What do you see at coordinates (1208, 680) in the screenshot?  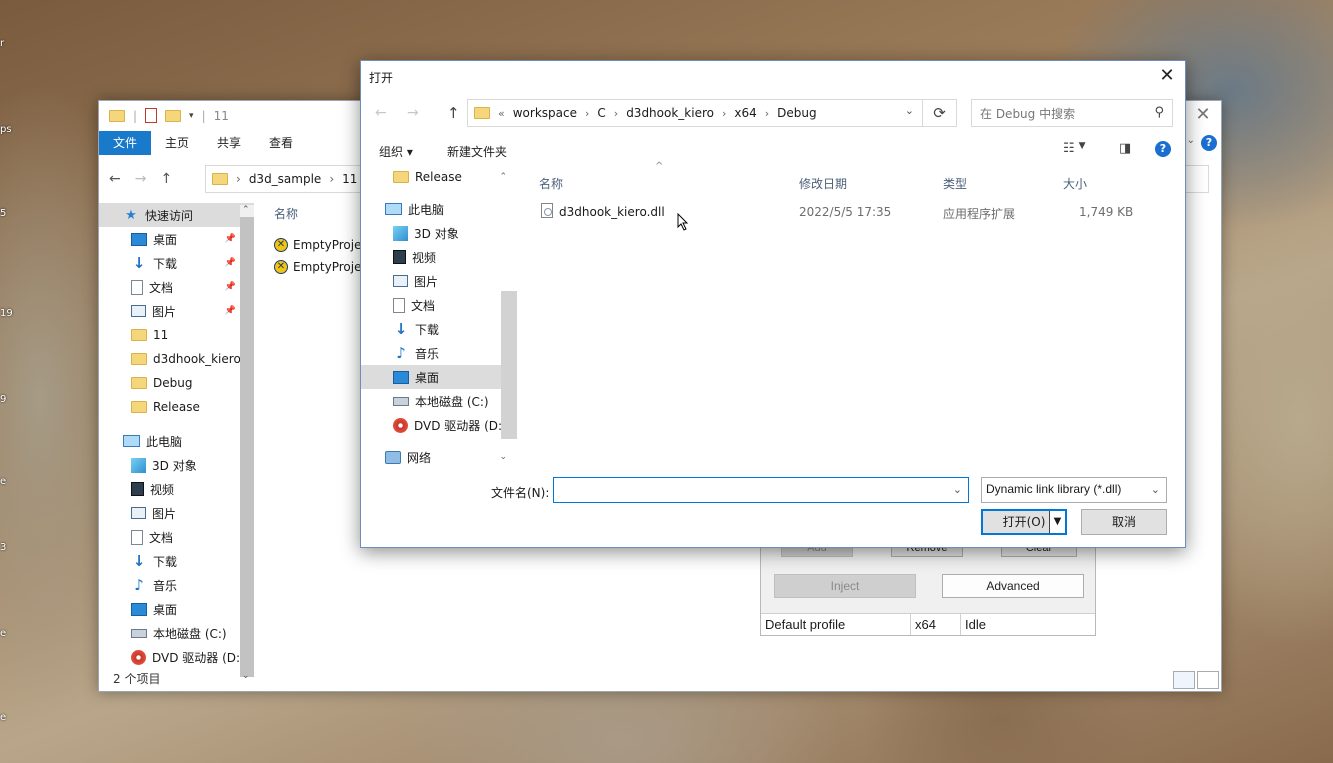 I see `large-icons-view-icon` at bounding box center [1208, 680].